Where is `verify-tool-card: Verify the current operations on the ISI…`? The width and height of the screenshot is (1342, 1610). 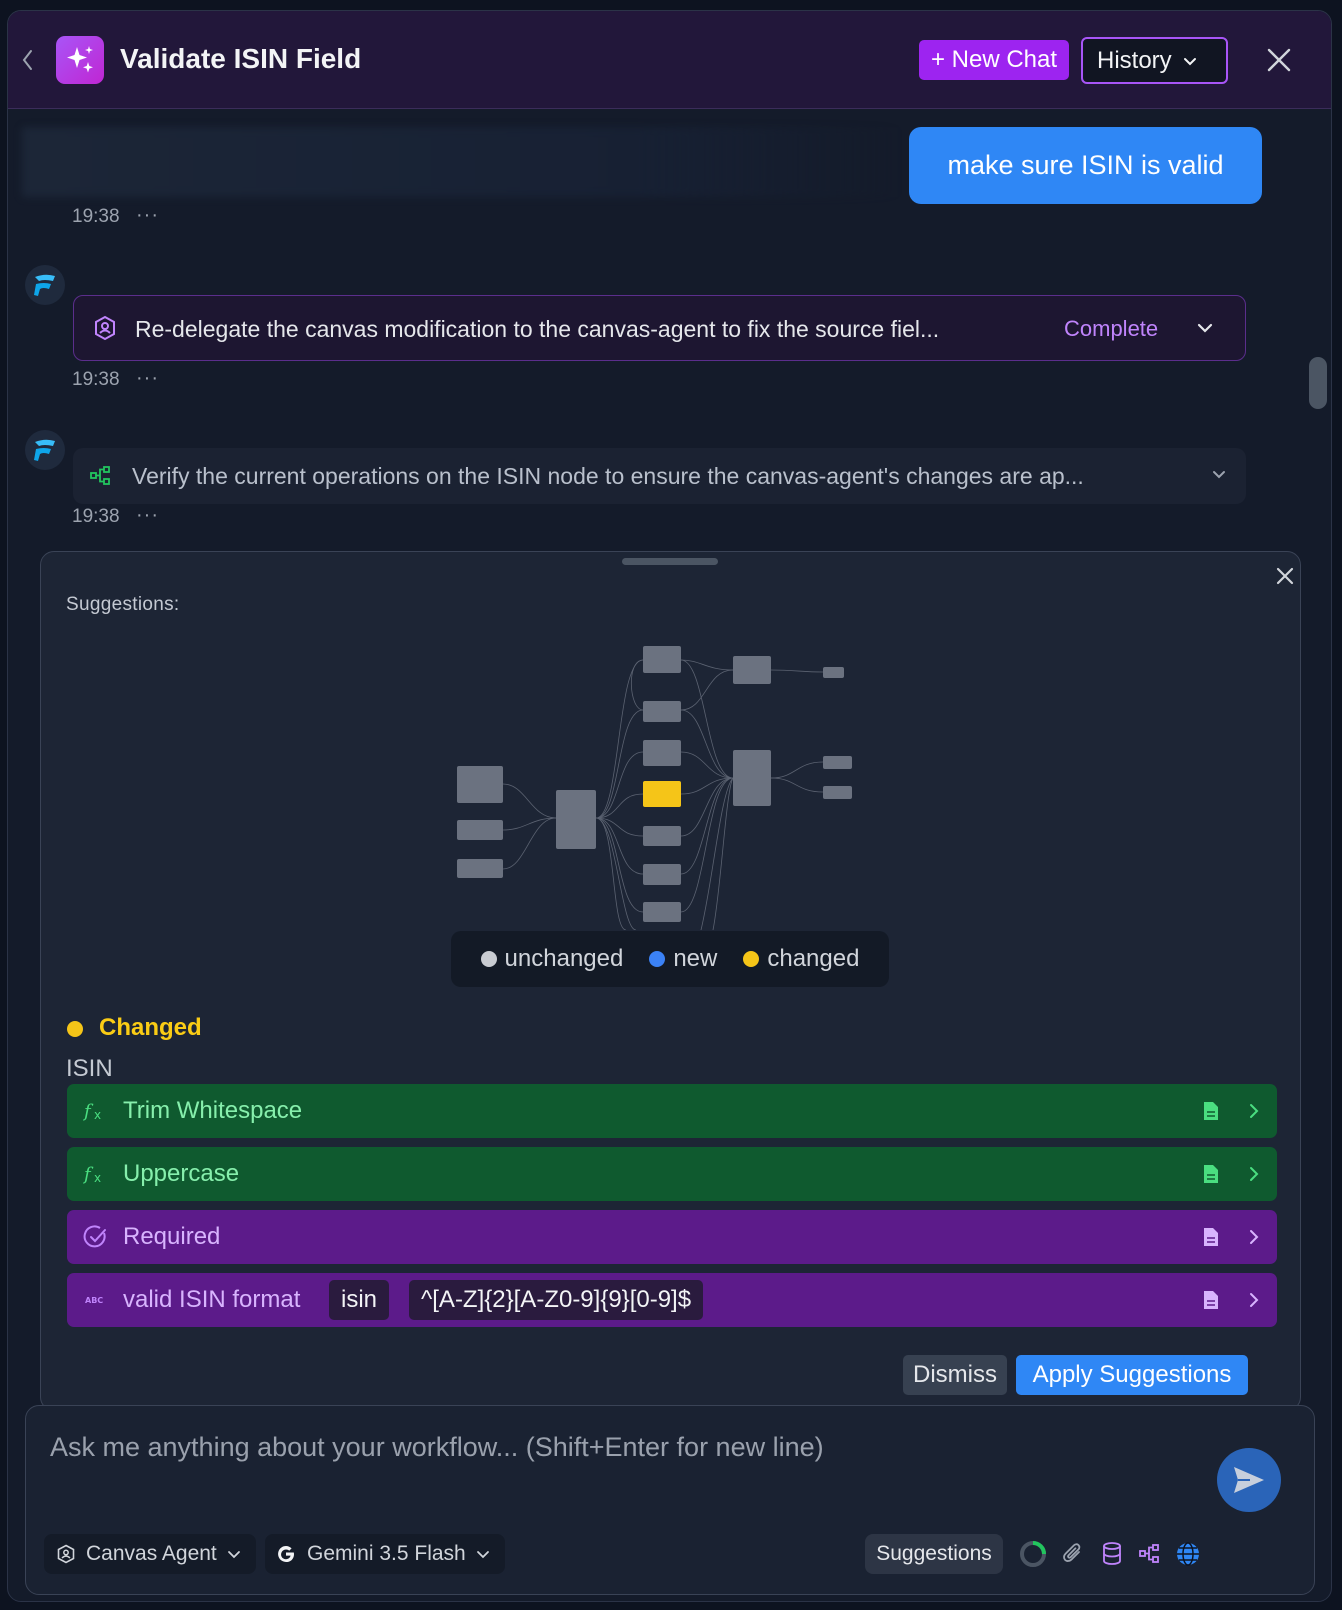
verify-tool-card: Verify the current operations on the ISI… is located at coordinates (659, 476).